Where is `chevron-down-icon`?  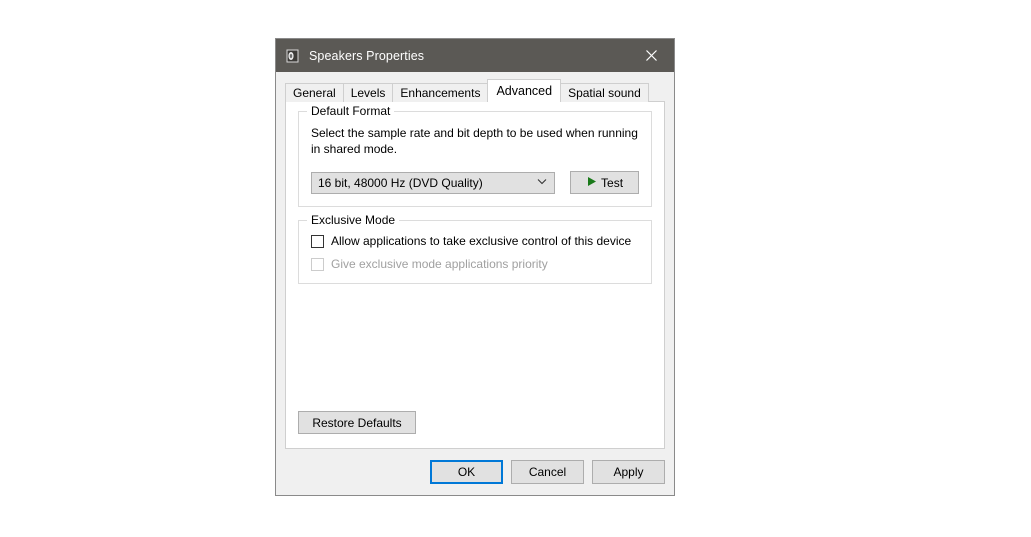 chevron-down-icon is located at coordinates (542, 182).